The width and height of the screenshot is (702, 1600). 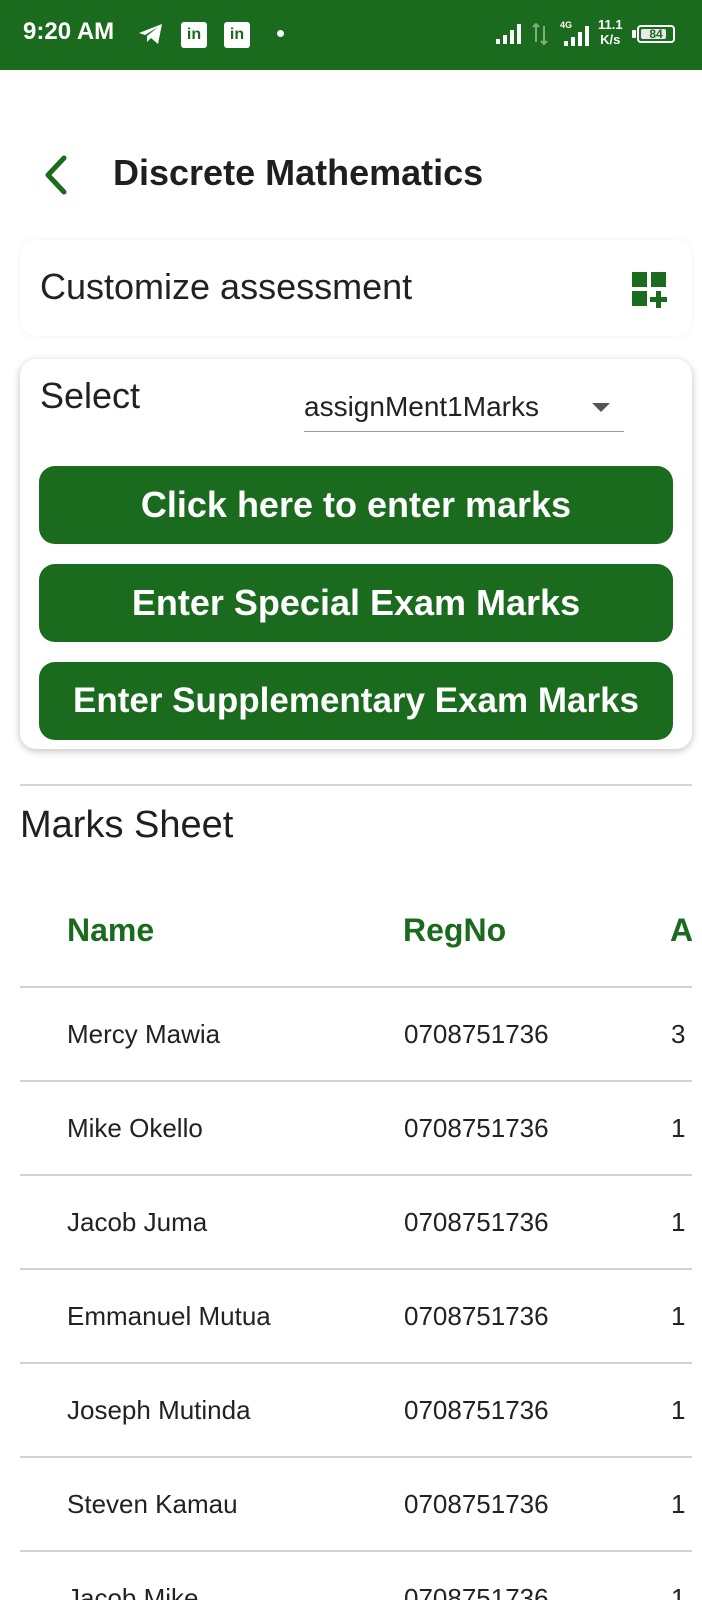 What do you see at coordinates (610, 39) in the screenshot?
I see `speed-unit: K/s` at bounding box center [610, 39].